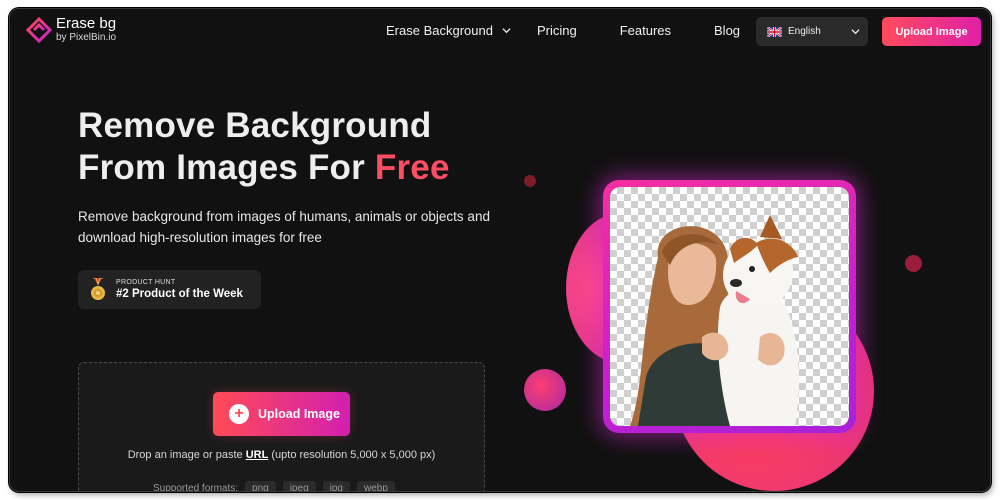 The image size is (1000, 500). What do you see at coordinates (299, 486) in the screenshot?
I see `format-chip: jpeg` at bounding box center [299, 486].